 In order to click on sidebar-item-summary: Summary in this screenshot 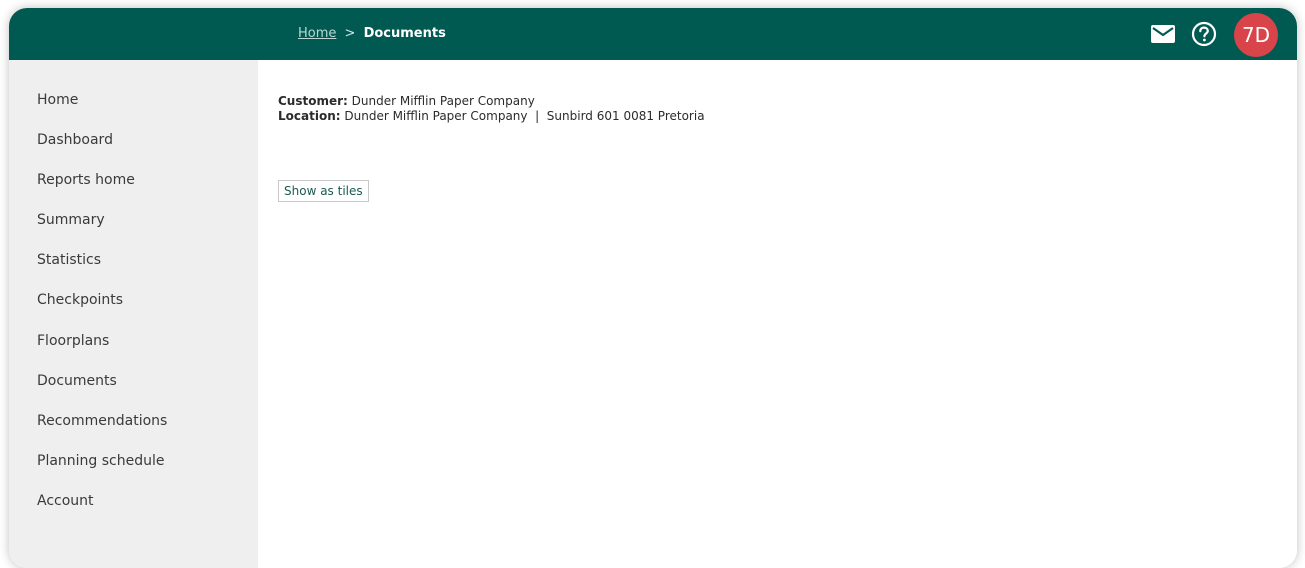, I will do `click(102, 230)`.